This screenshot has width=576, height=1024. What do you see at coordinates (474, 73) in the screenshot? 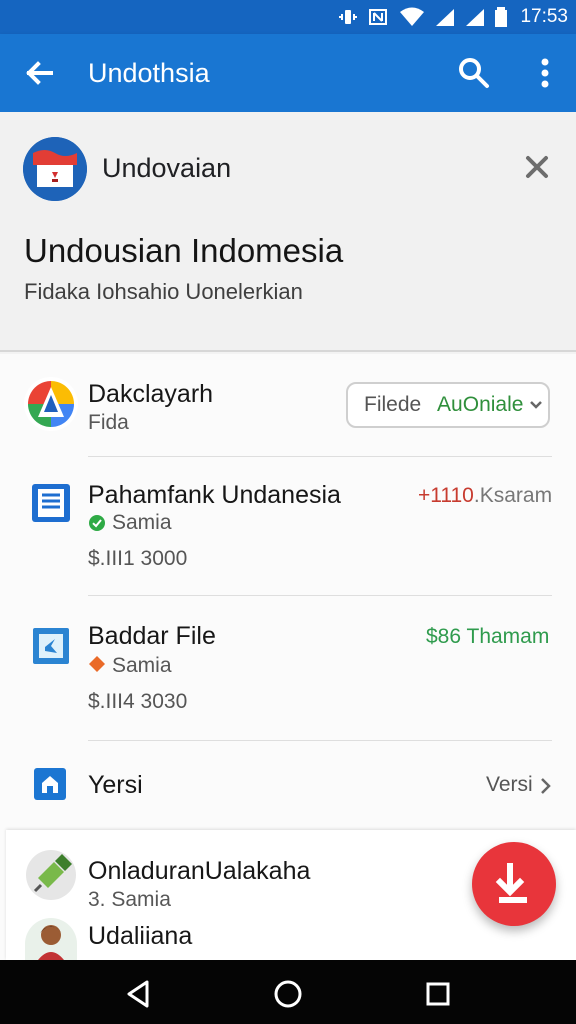
I see `search-icon` at bounding box center [474, 73].